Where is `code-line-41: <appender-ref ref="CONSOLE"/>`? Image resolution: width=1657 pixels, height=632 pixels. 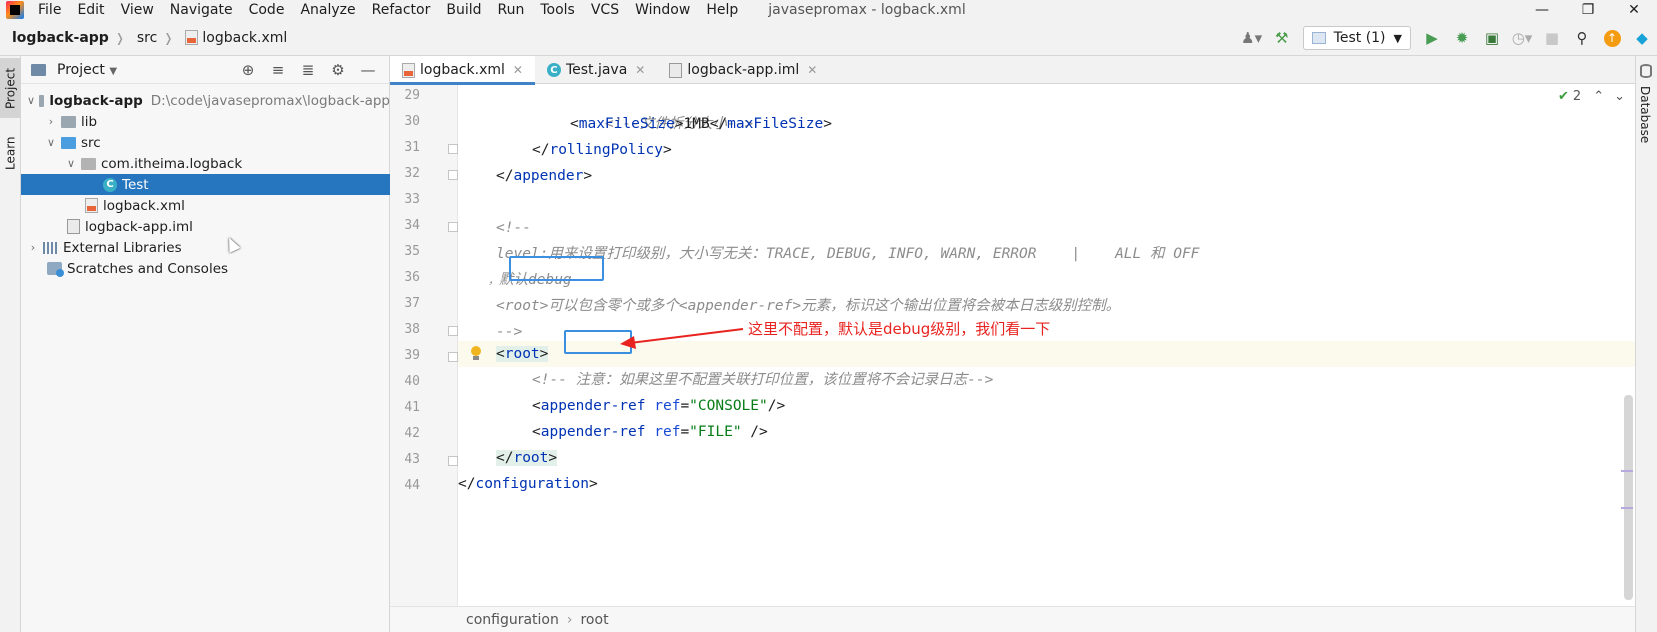
code-line-41: <appender-ref ref="CONSOLE"/> is located at coordinates (659, 406).